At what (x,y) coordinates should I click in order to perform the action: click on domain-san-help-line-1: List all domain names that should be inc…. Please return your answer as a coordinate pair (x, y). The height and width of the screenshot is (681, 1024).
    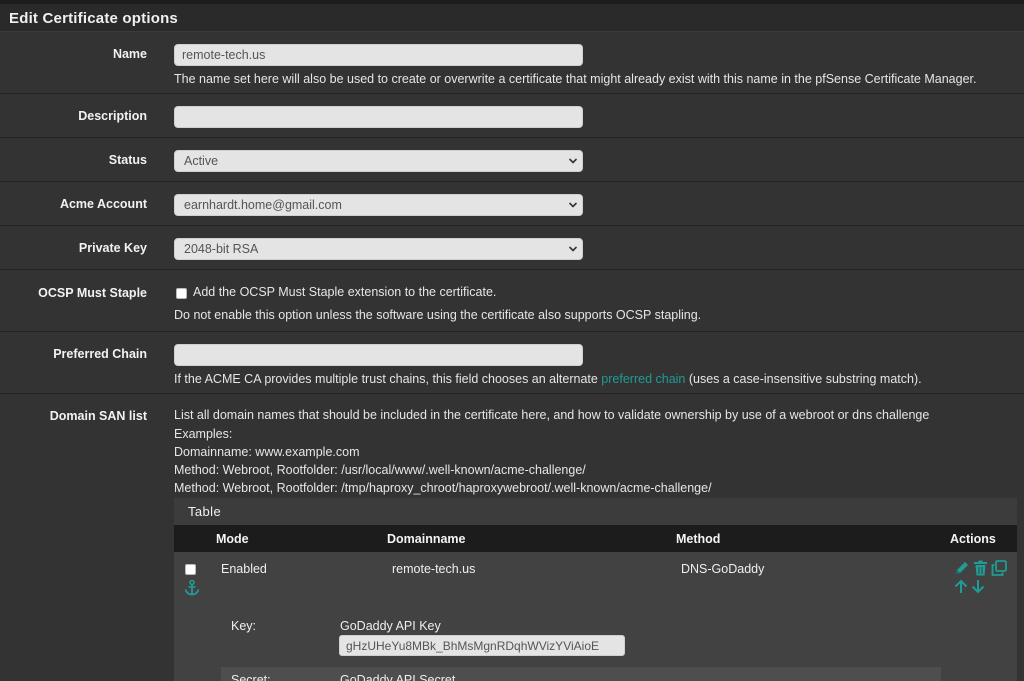
    Looking at the image, I should click on (552, 415).